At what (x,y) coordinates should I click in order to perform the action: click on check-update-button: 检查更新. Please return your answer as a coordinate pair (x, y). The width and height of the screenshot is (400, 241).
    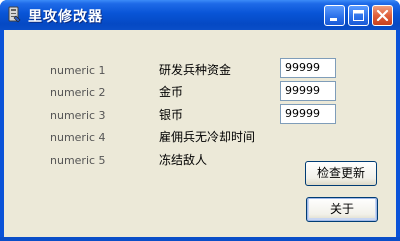
    Looking at the image, I should click on (341, 173).